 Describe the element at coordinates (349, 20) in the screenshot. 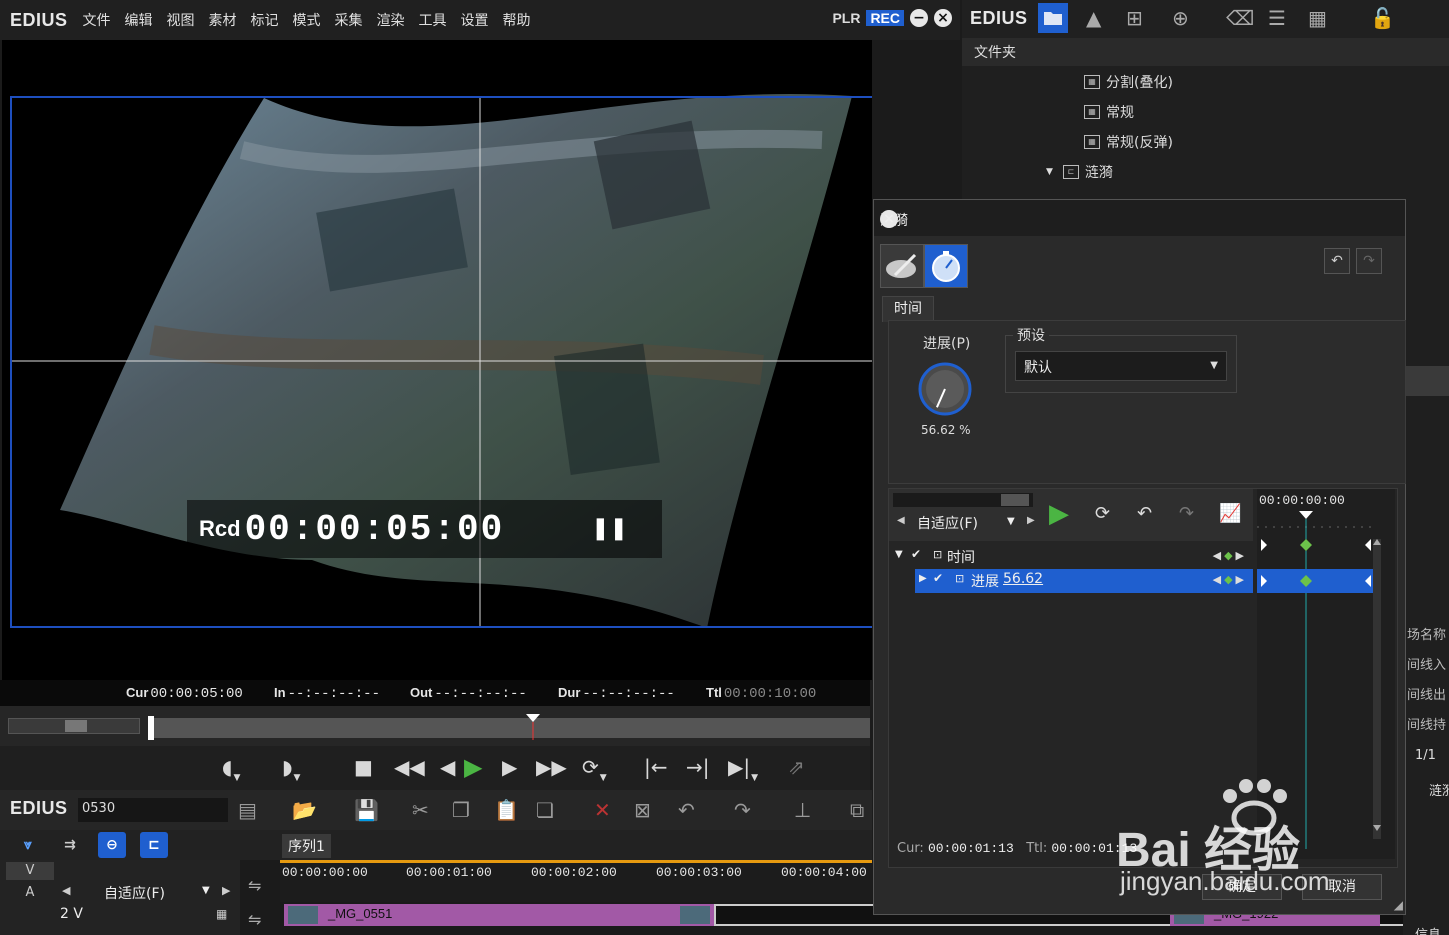

I see `menu-capture: 采集` at that location.